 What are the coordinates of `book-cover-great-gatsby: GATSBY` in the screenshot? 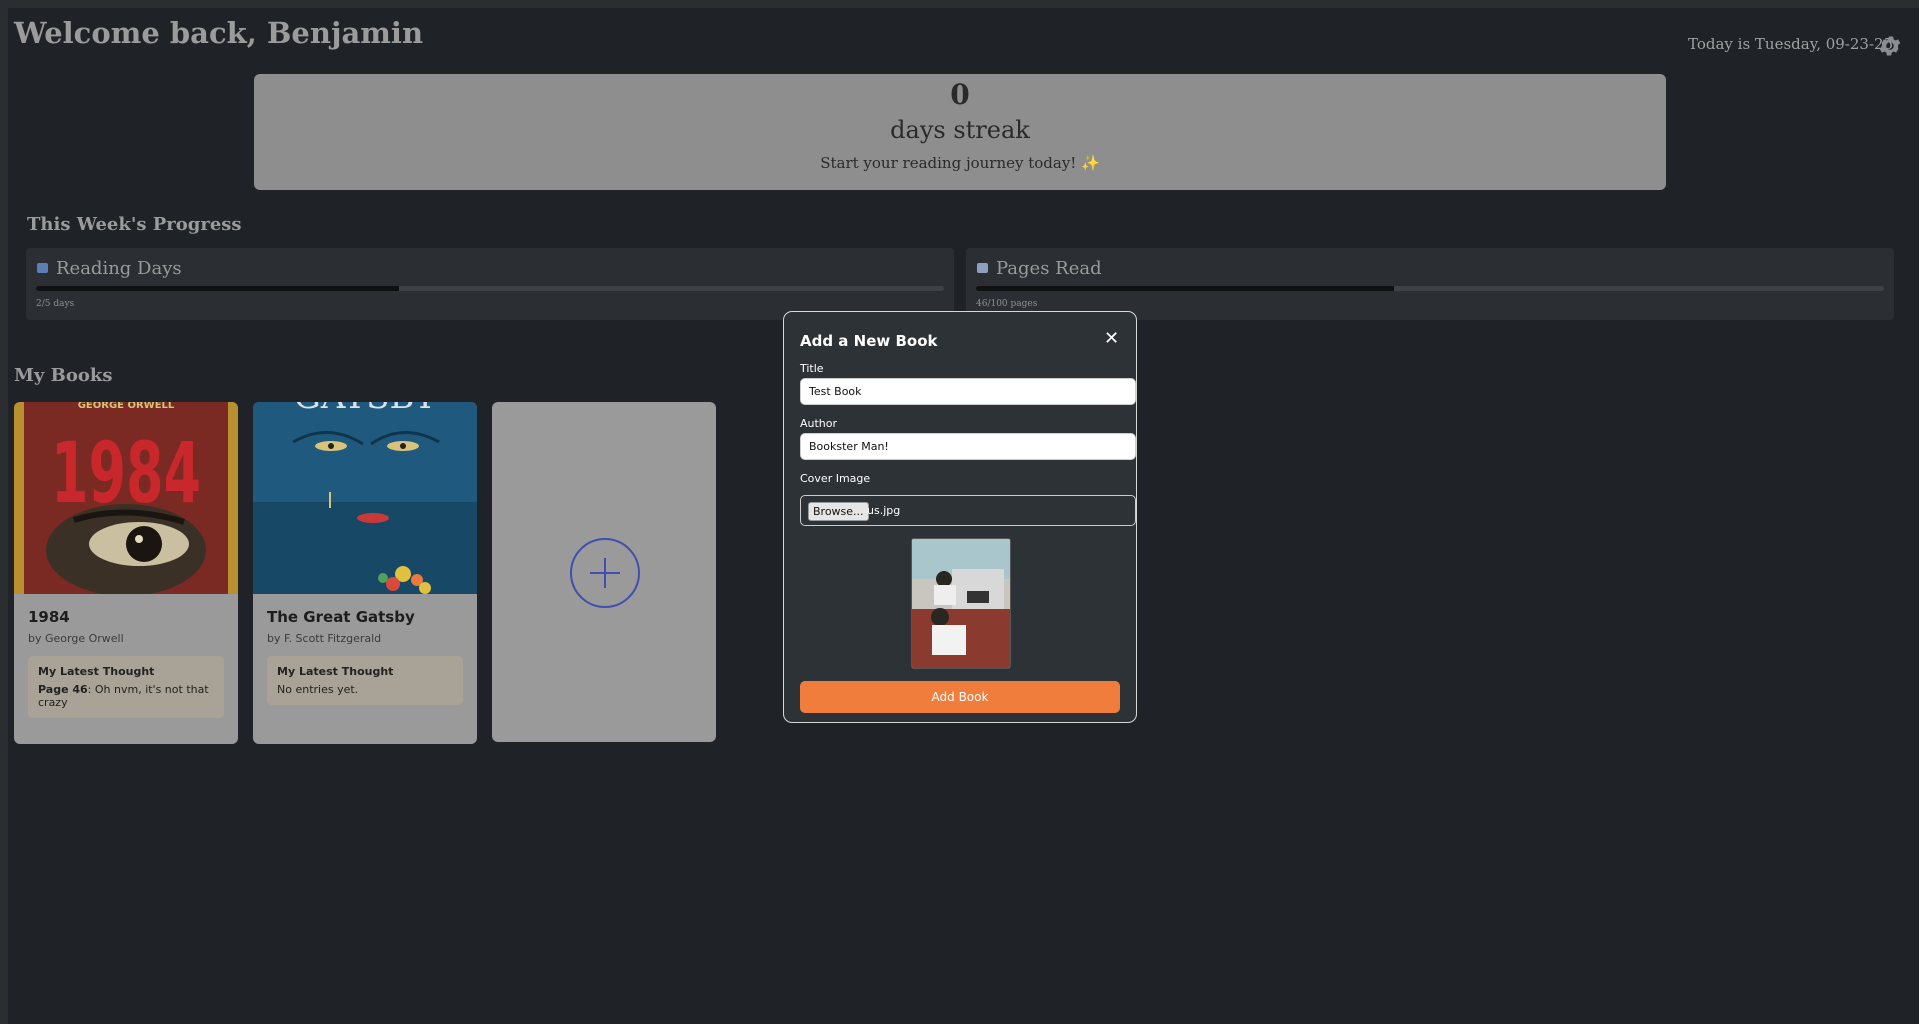 It's located at (365, 498).